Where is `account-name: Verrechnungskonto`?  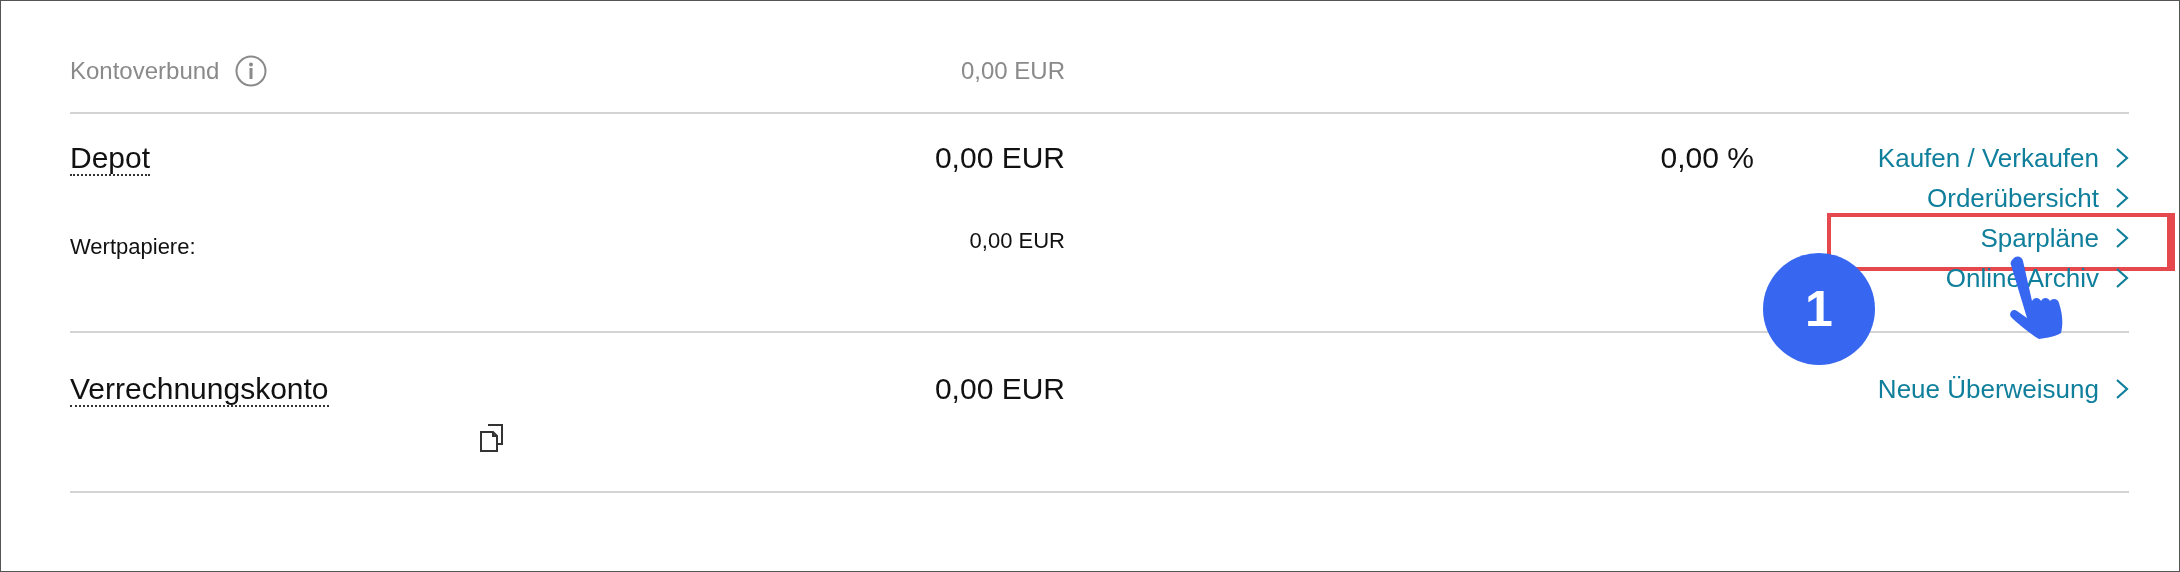 account-name: Verrechnungskonto is located at coordinates (199, 389).